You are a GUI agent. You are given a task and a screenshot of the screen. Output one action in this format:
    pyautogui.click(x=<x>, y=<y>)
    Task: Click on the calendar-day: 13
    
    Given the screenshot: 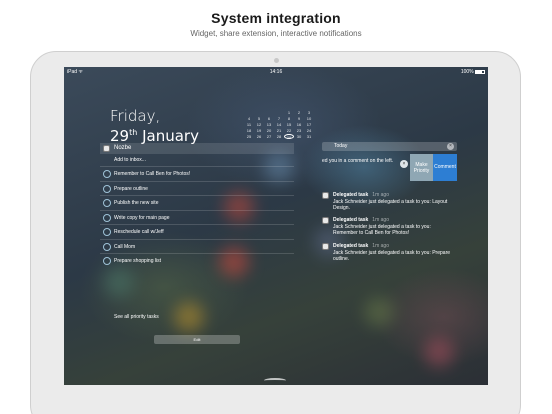 What is the action you would take?
    pyautogui.click(x=269, y=124)
    